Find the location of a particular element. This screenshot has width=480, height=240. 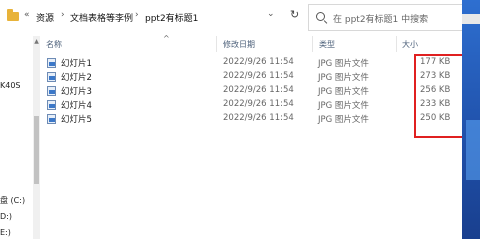

file-name: 幻灯片4 is located at coordinates (76, 106).